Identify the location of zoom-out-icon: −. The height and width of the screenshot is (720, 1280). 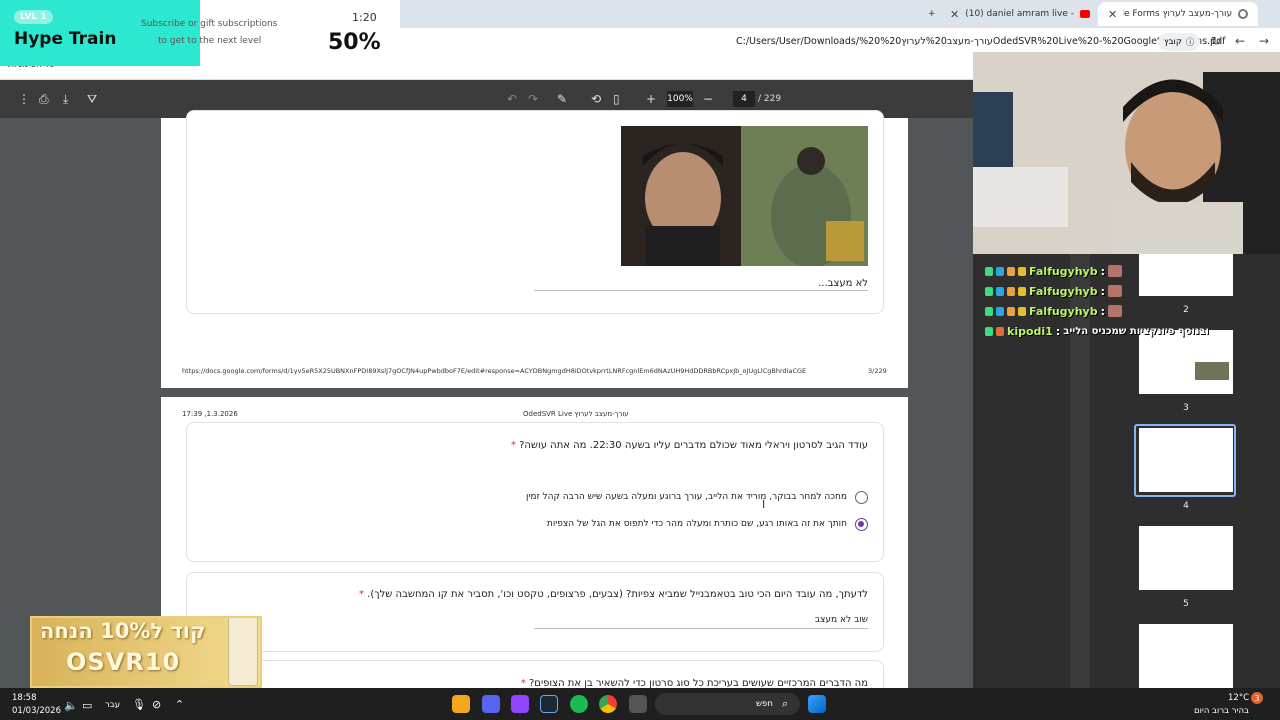
(708, 99).